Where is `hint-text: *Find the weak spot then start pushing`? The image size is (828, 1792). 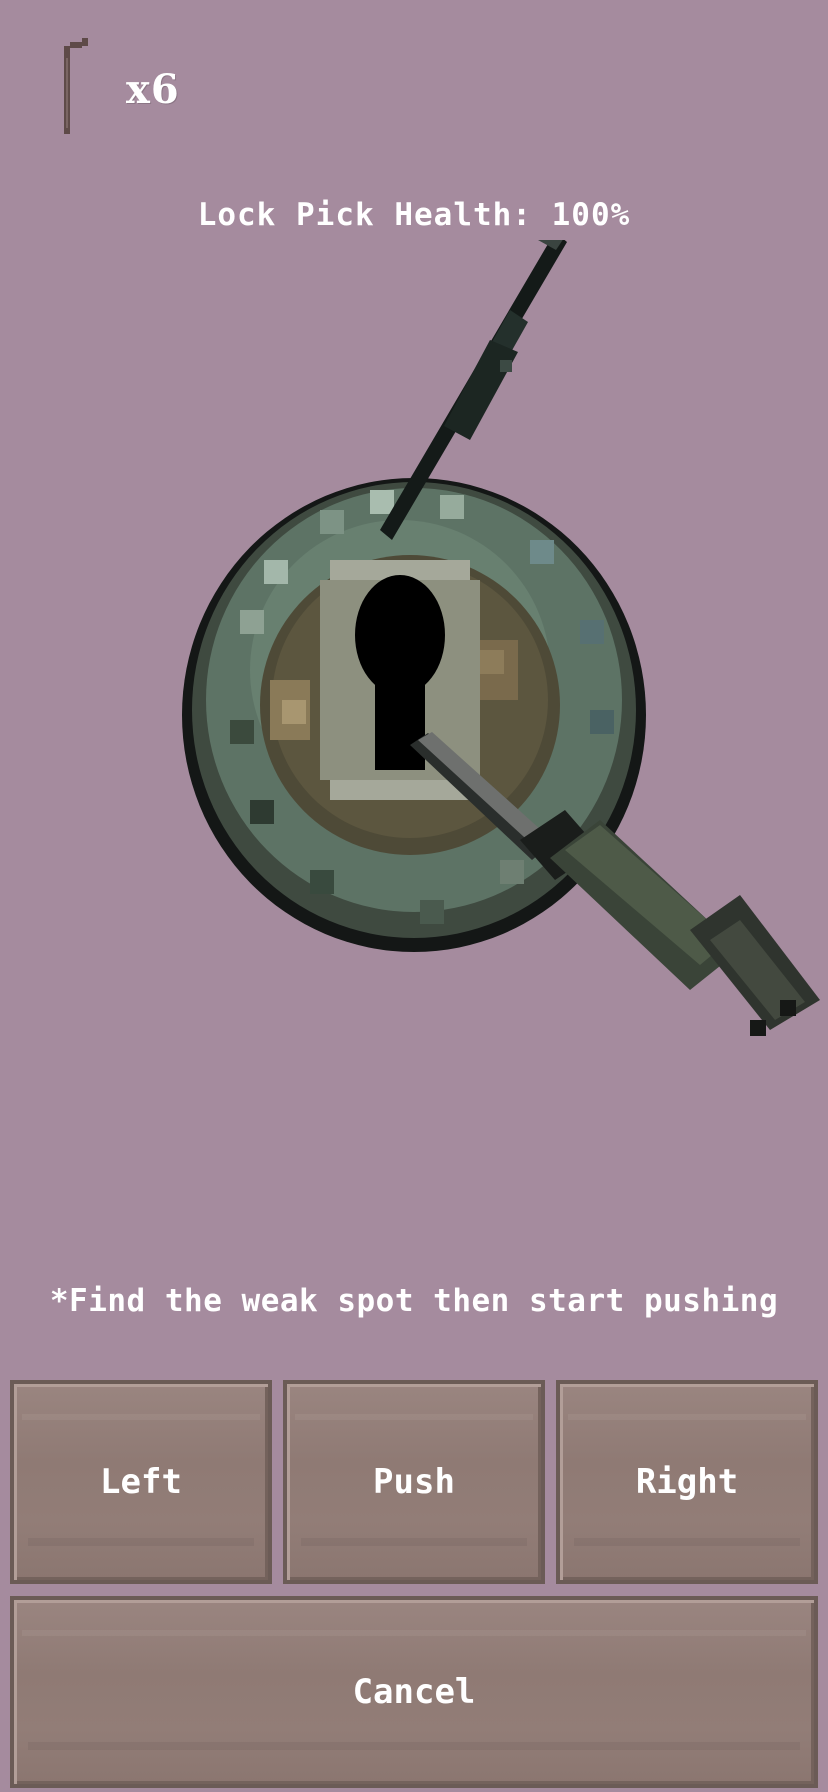
hint-text: *Find the weak spot then start pushing is located at coordinates (414, 1301).